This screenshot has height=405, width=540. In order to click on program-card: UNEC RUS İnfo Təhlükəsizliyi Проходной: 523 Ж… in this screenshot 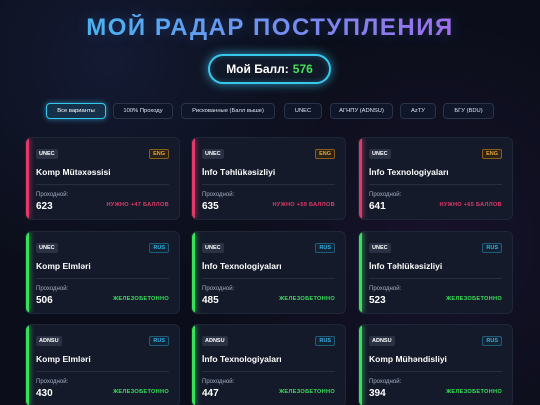, I will do `click(435, 272)`.